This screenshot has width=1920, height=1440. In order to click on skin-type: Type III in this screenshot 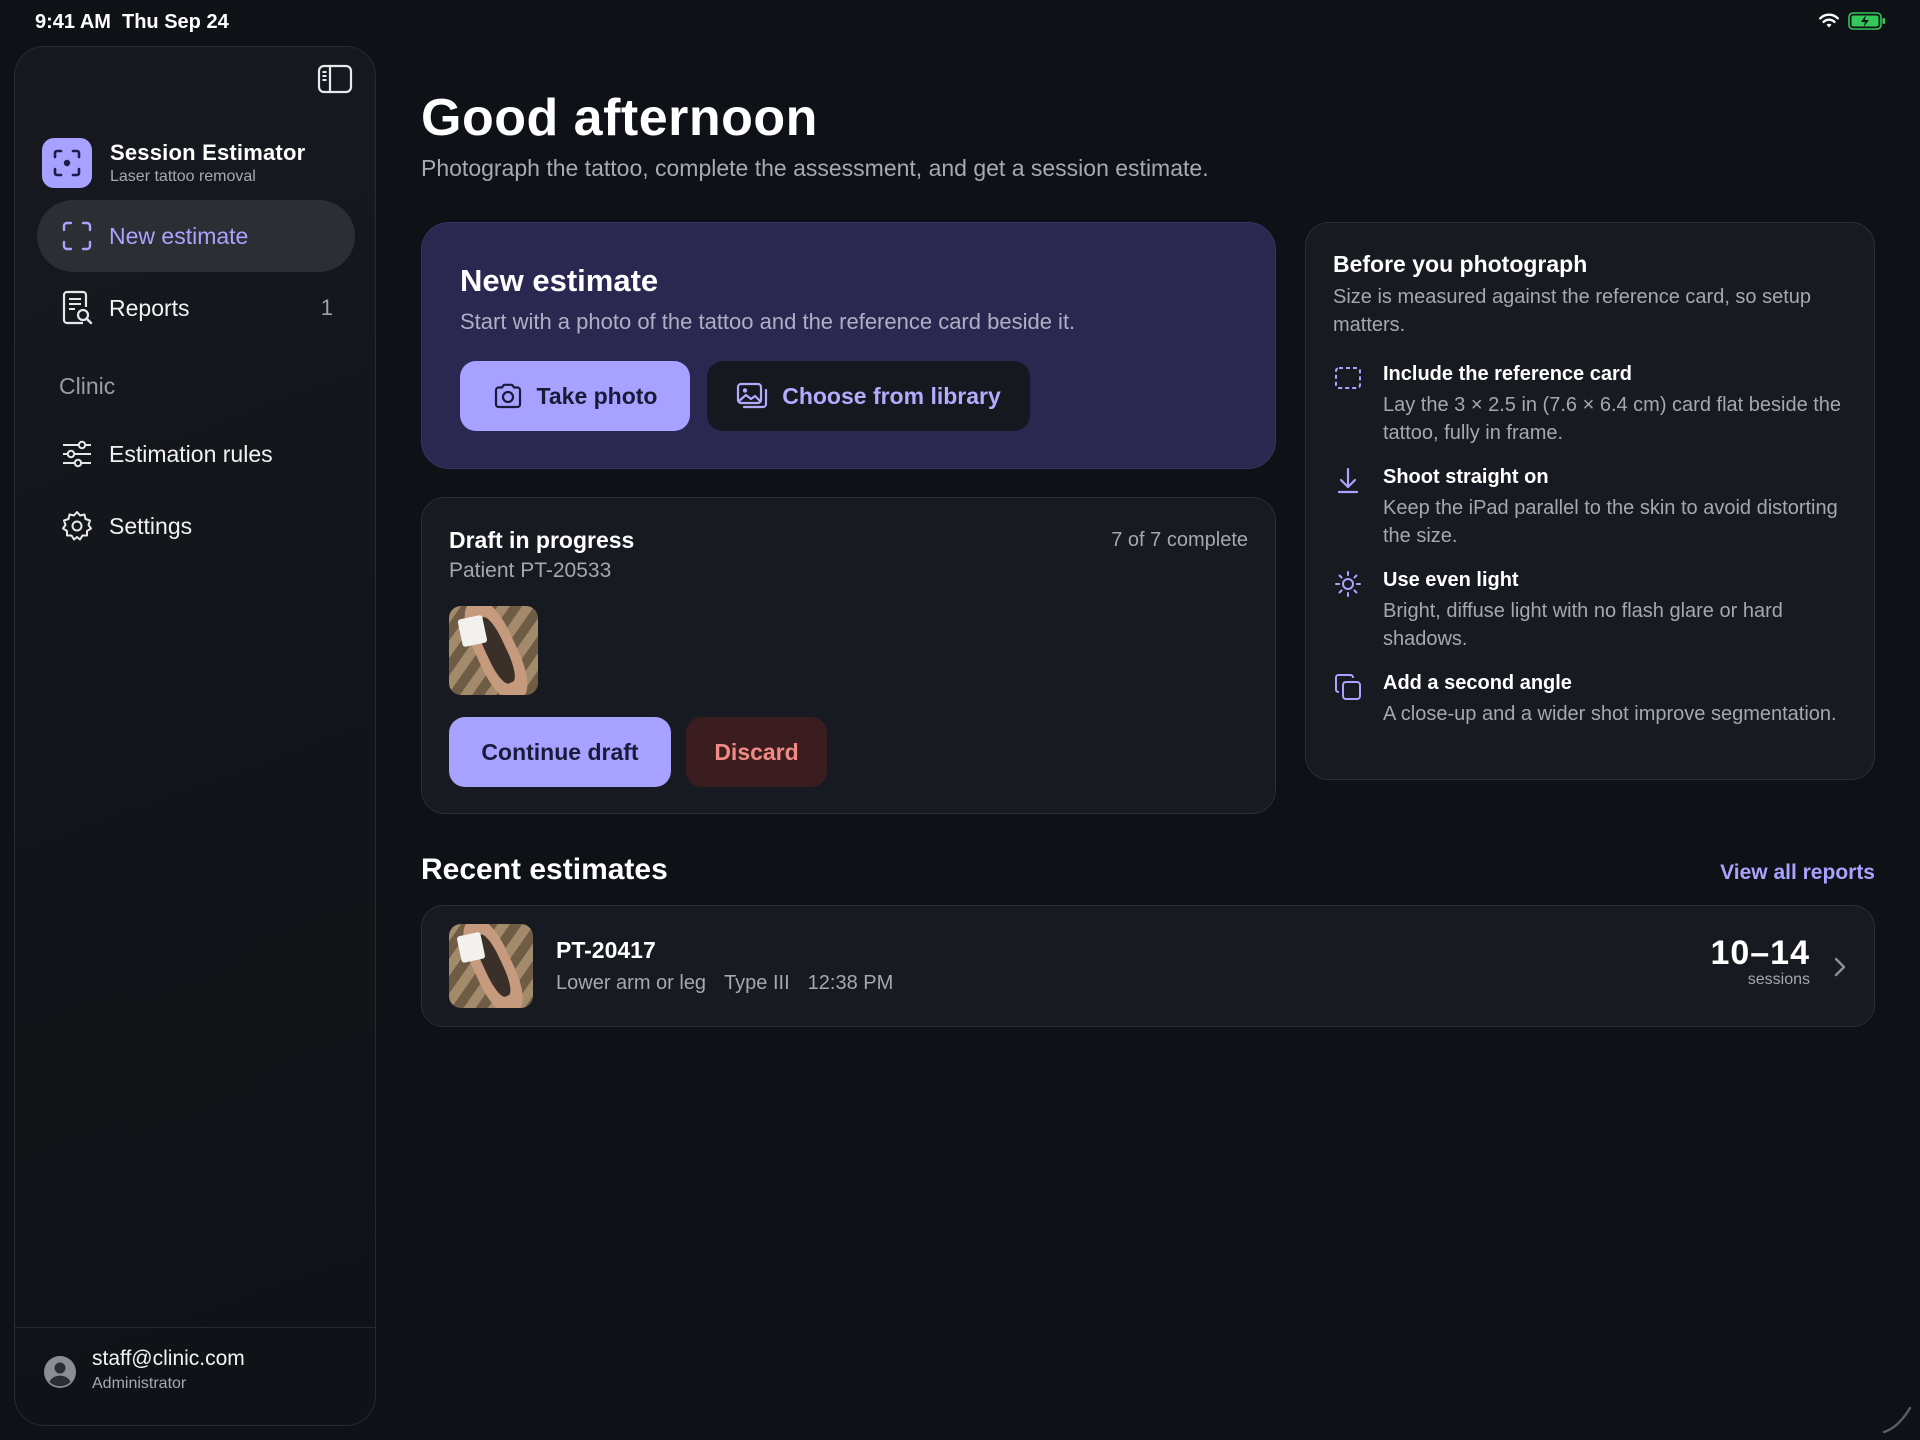, I will do `click(757, 983)`.